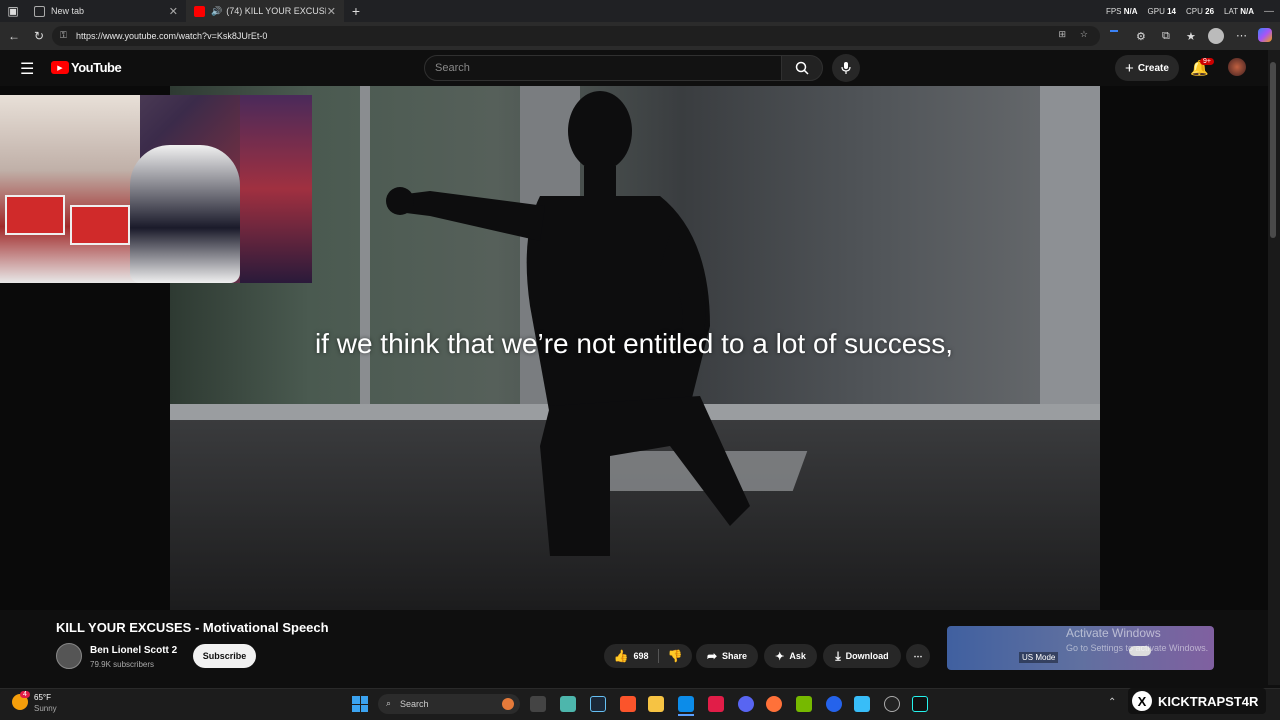 The width and height of the screenshot is (1280, 720). Describe the element at coordinates (686, 715) in the screenshot. I see `active-app-indicator` at that location.